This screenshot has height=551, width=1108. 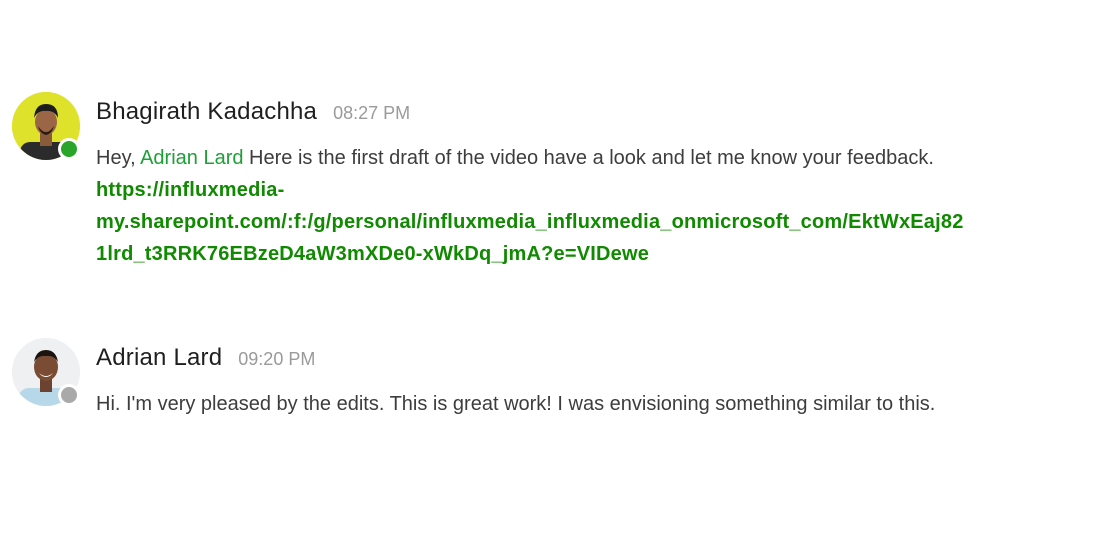 I want to click on author-name: Adrian Lard, so click(x=159, y=358).